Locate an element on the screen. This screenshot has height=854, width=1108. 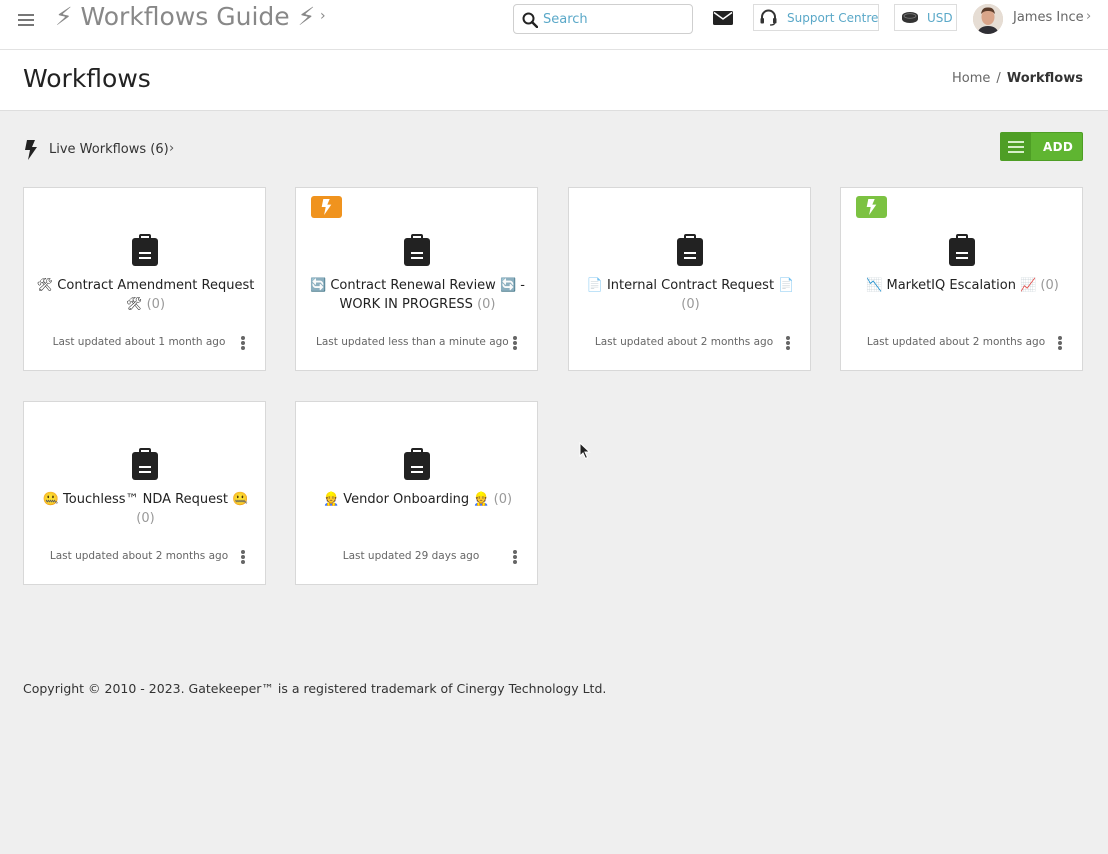
breadcrumb-home: Home is located at coordinates (971, 78).